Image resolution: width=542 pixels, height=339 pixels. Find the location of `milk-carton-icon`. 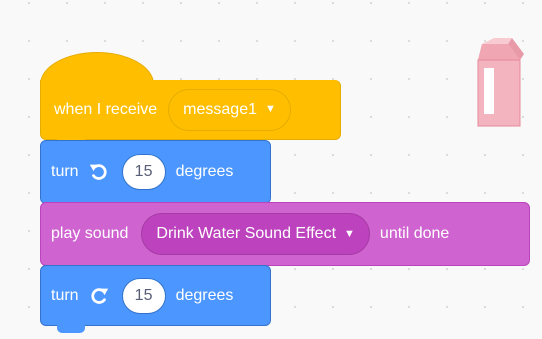

milk-carton-icon is located at coordinates (500, 82).